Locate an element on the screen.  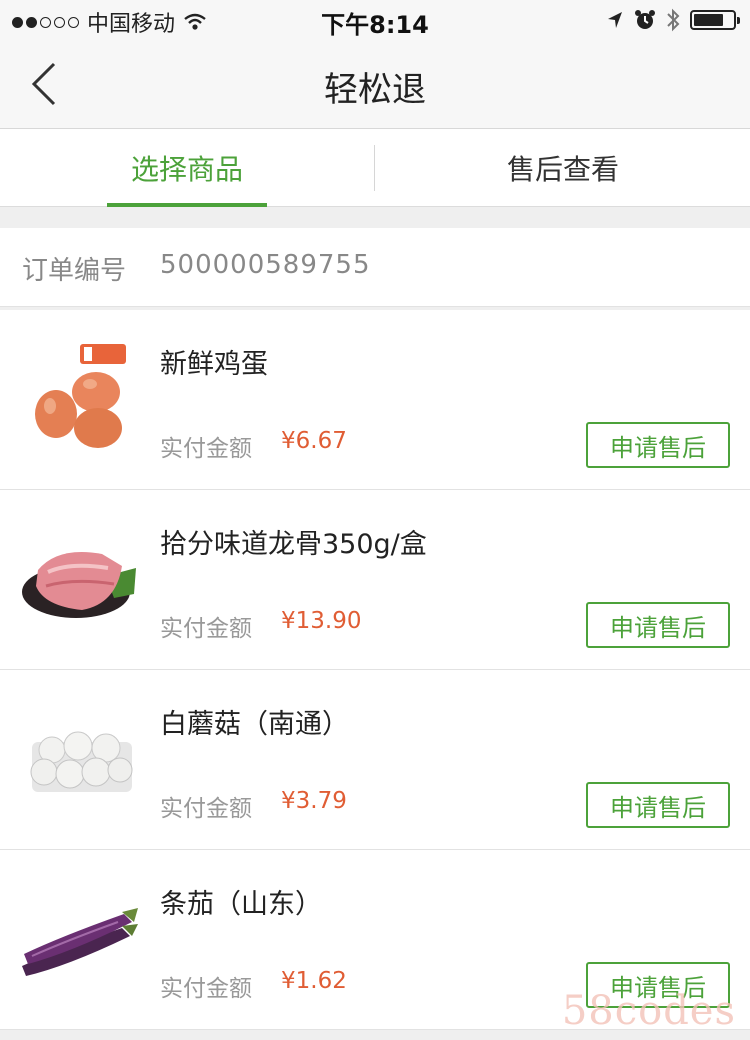
pork-bone-image is located at coordinates (79, 585).